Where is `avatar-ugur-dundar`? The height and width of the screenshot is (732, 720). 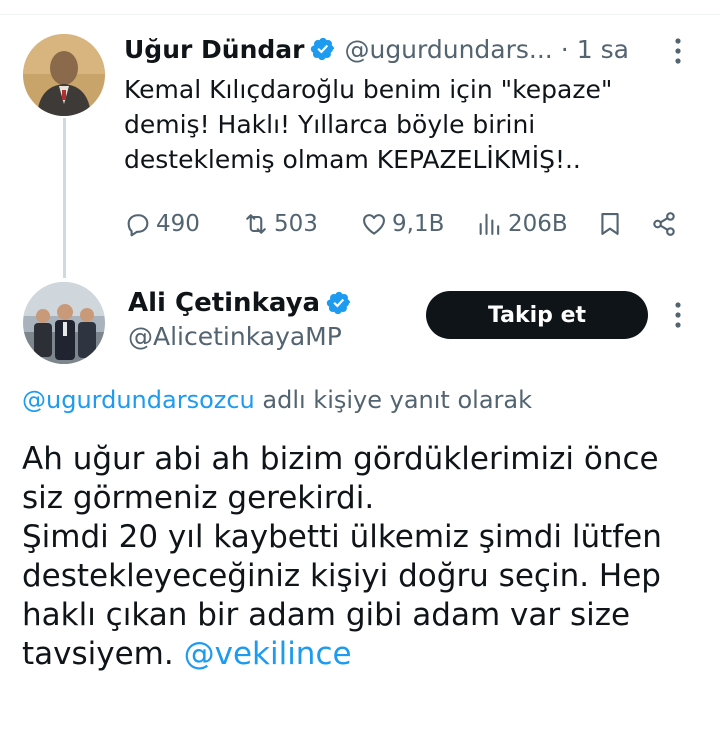
avatar-ugur-dundar is located at coordinates (64, 75).